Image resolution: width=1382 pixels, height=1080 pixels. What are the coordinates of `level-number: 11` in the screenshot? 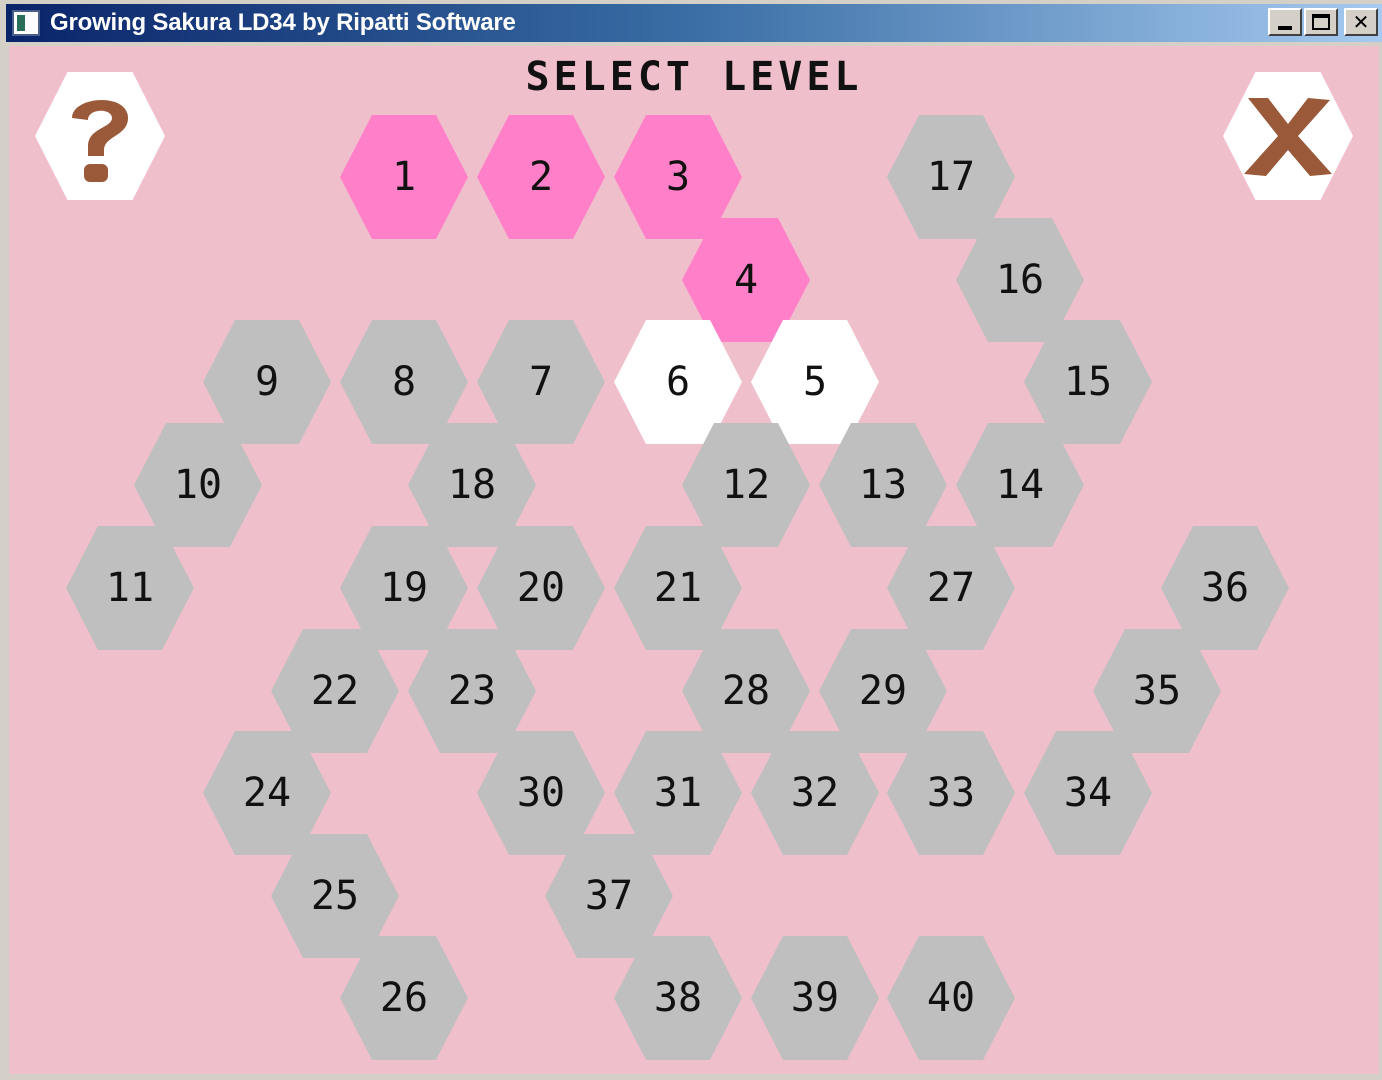 It's located at (130, 588).